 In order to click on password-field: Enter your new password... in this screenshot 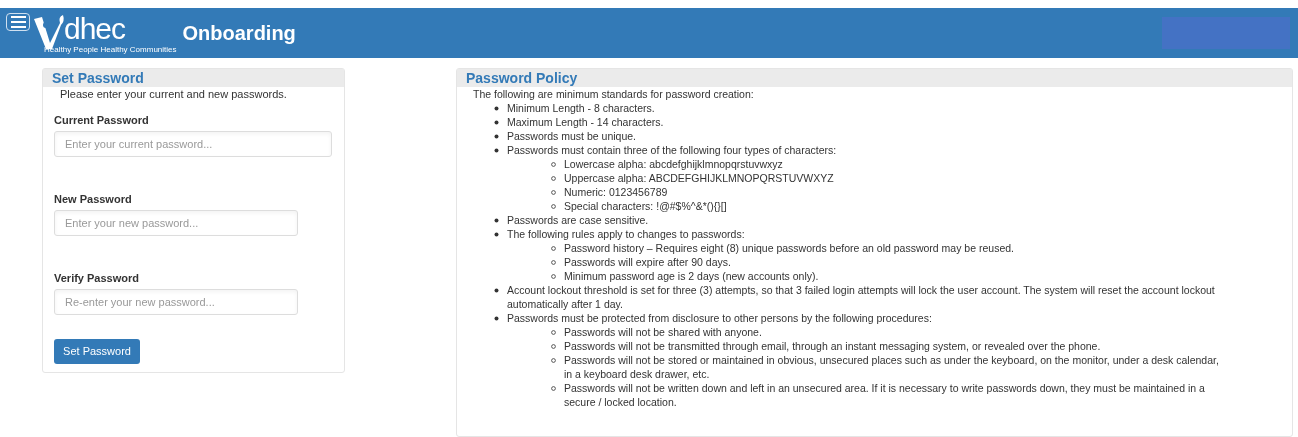, I will do `click(176, 223)`.